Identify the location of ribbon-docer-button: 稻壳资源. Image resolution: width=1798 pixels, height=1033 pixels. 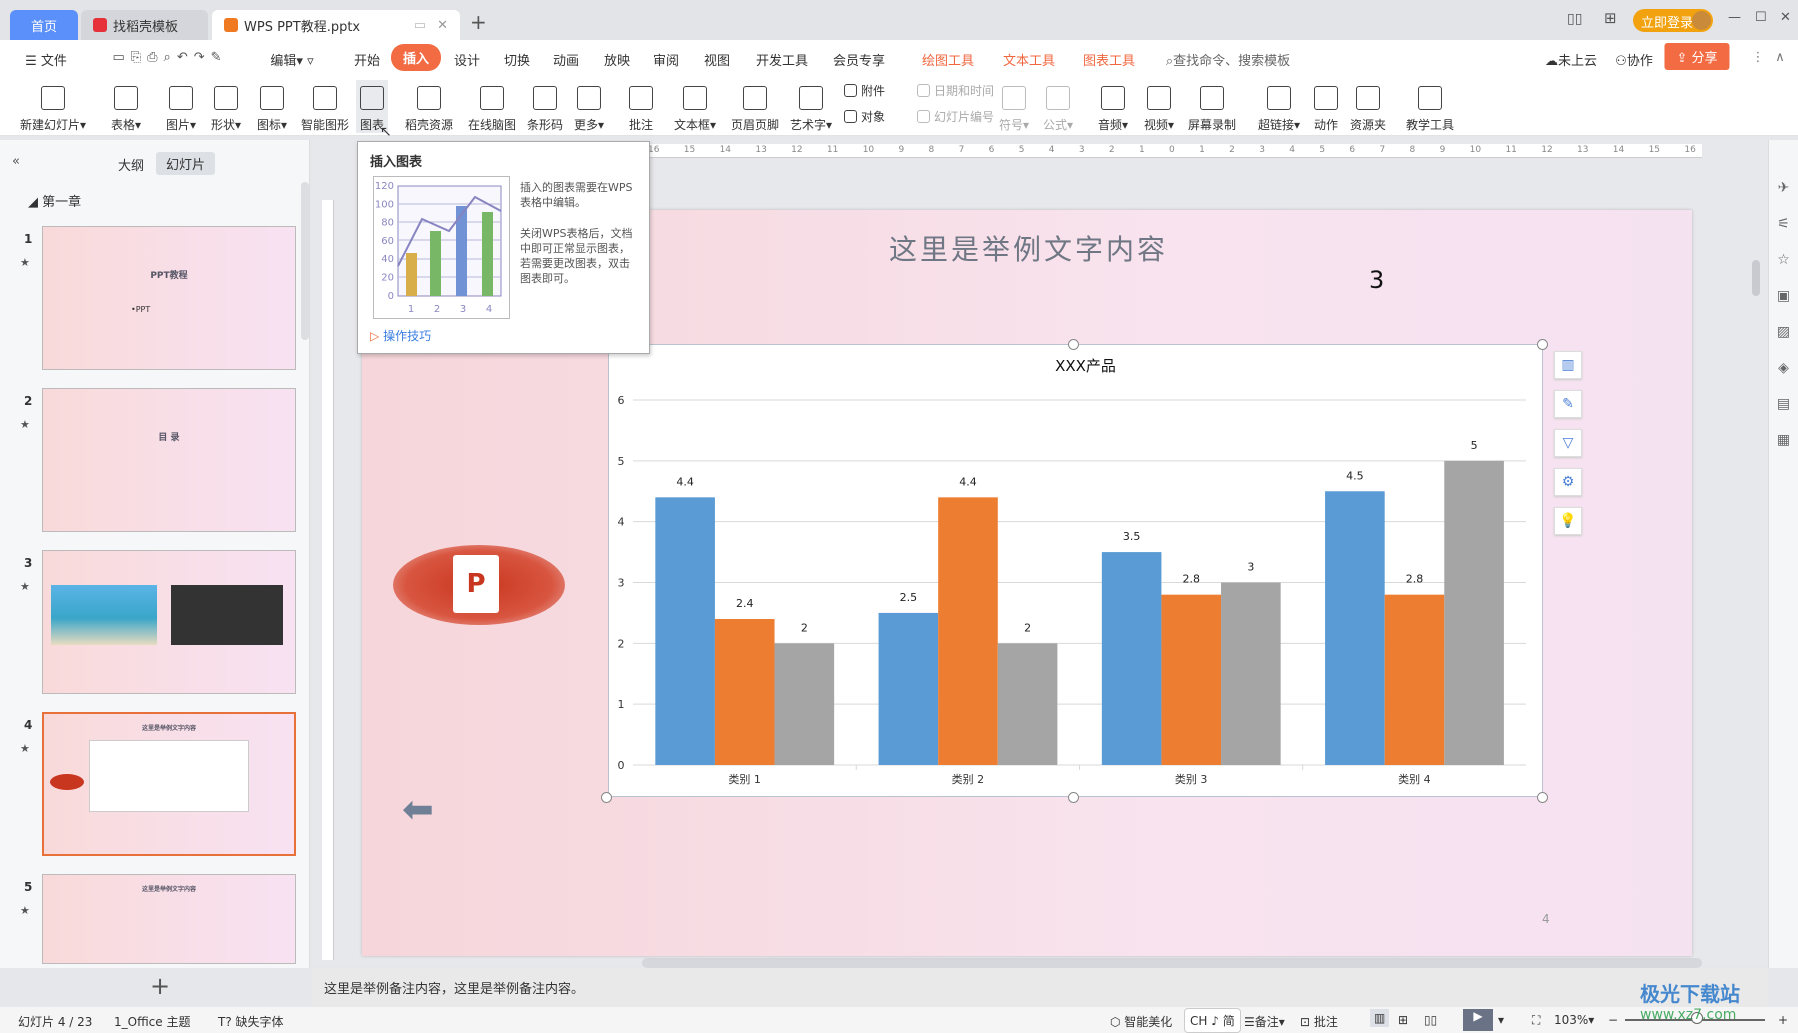
(429, 106).